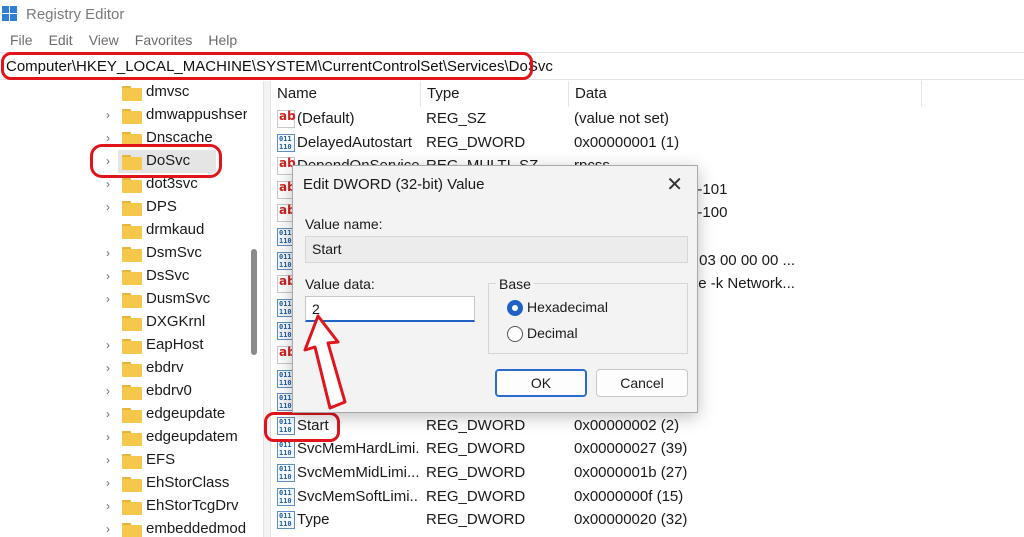 This screenshot has height=537, width=1024. I want to click on value-name: DelayedAutostart, so click(355, 142).